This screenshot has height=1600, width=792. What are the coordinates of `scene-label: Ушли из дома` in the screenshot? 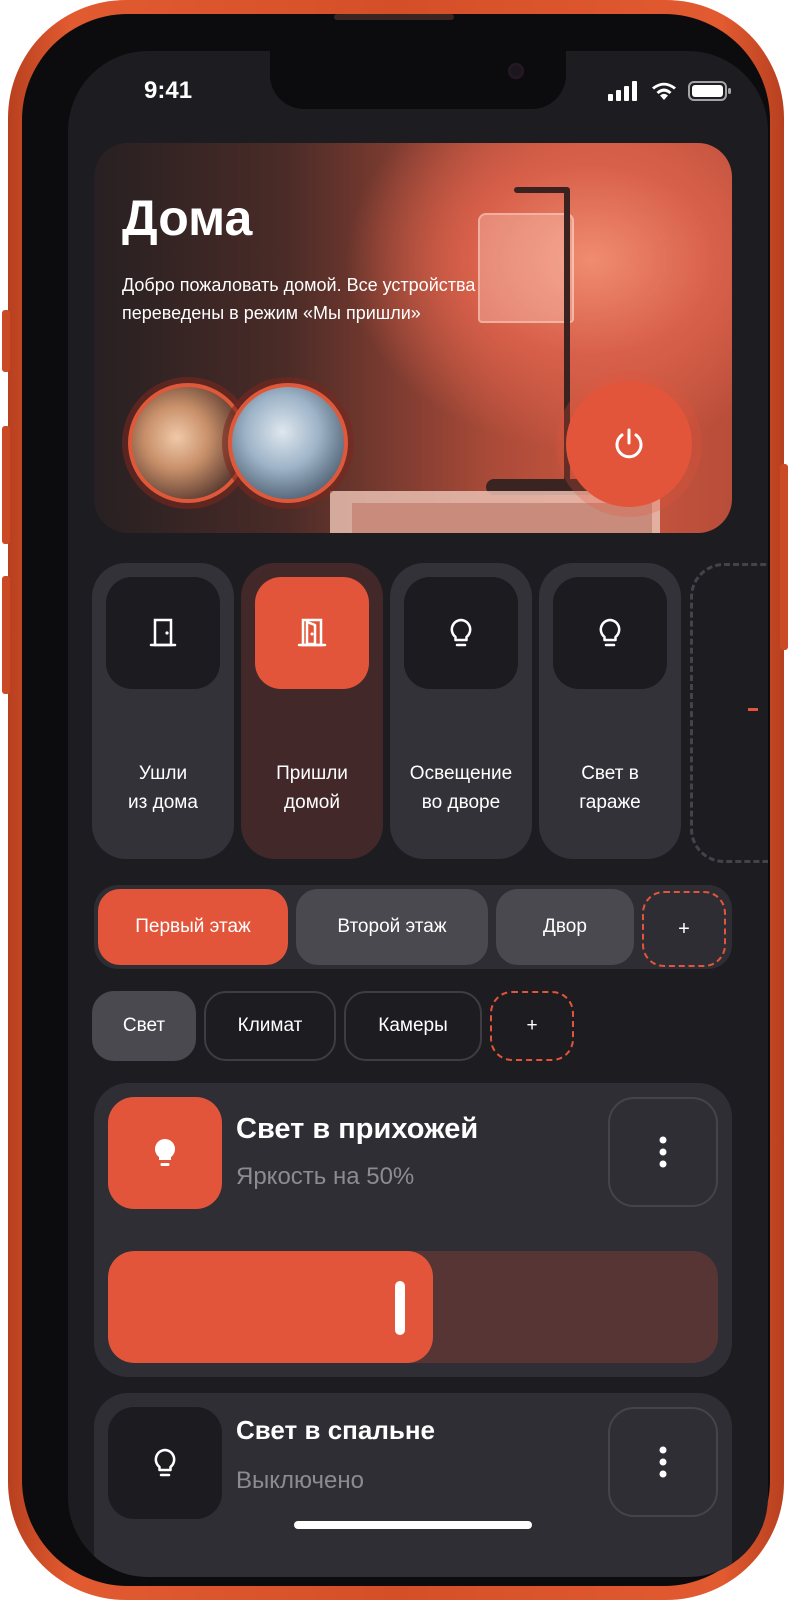 It's located at (163, 788).